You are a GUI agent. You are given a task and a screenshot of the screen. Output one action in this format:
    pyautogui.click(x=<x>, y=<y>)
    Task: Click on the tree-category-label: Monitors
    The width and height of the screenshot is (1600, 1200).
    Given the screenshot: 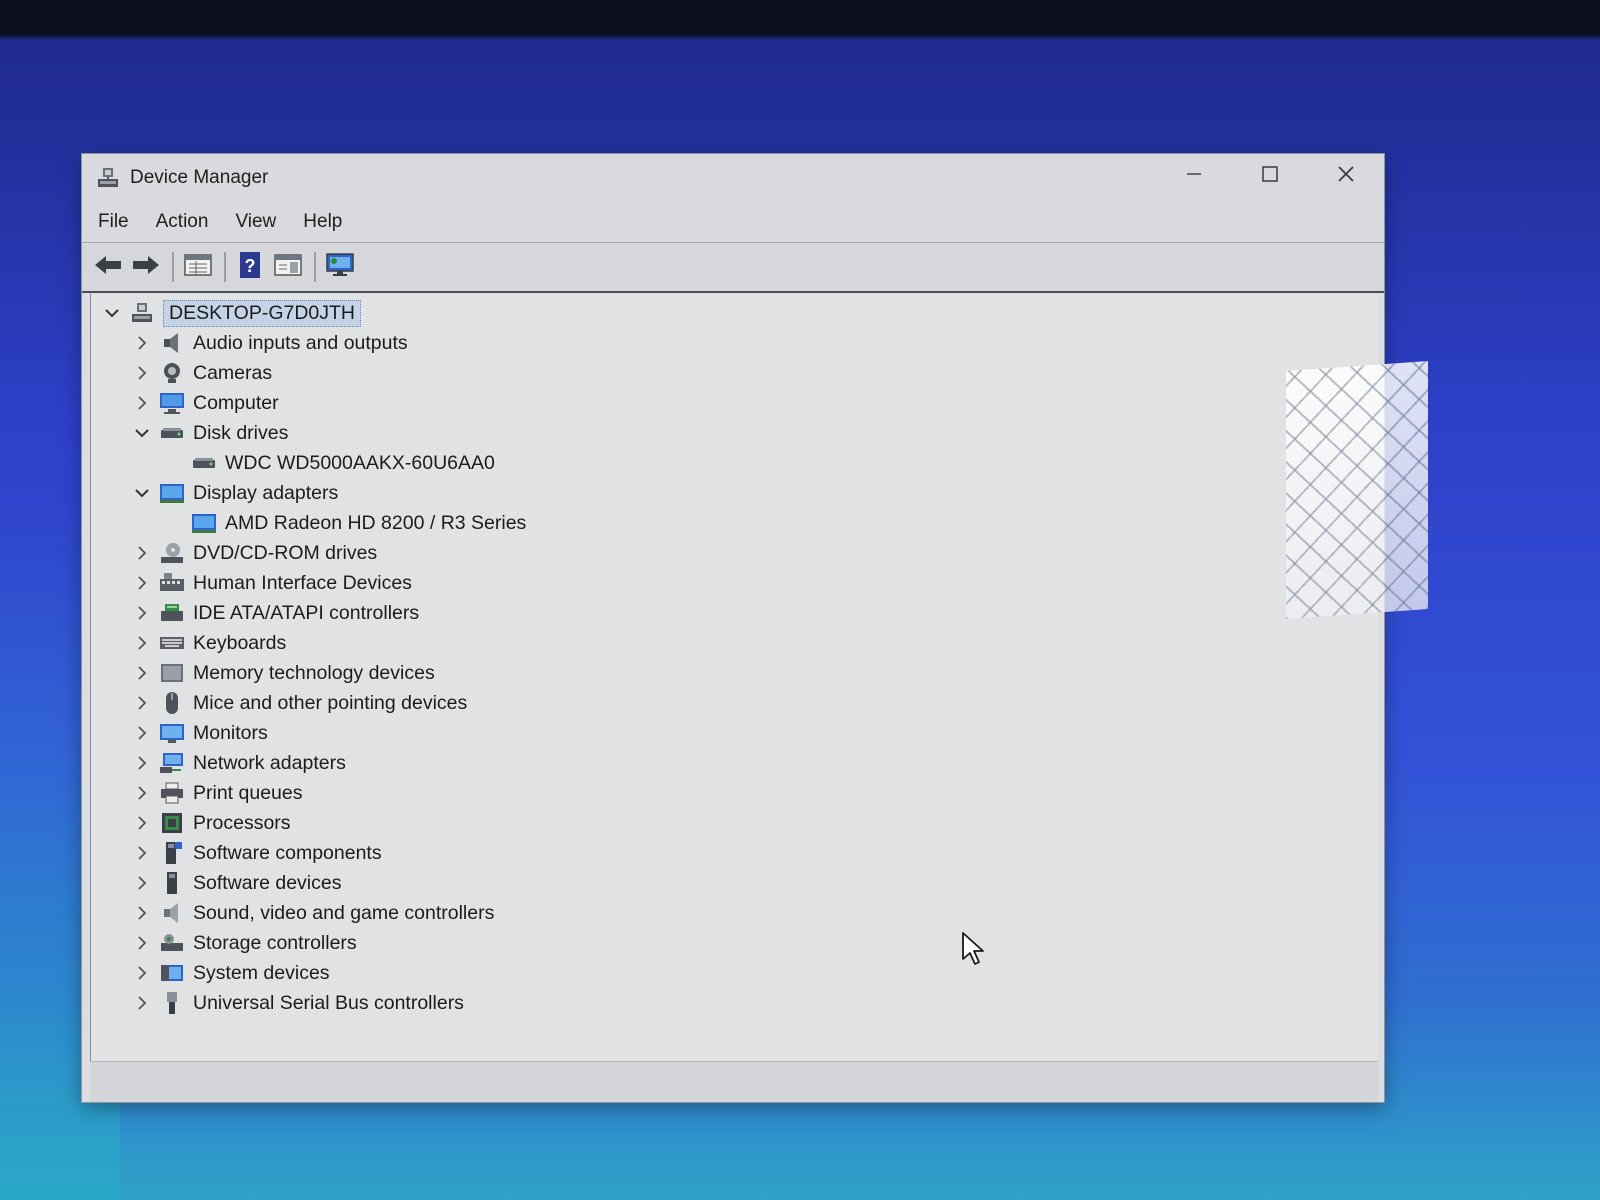 What is the action you would take?
    pyautogui.click(x=230, y=732)
    